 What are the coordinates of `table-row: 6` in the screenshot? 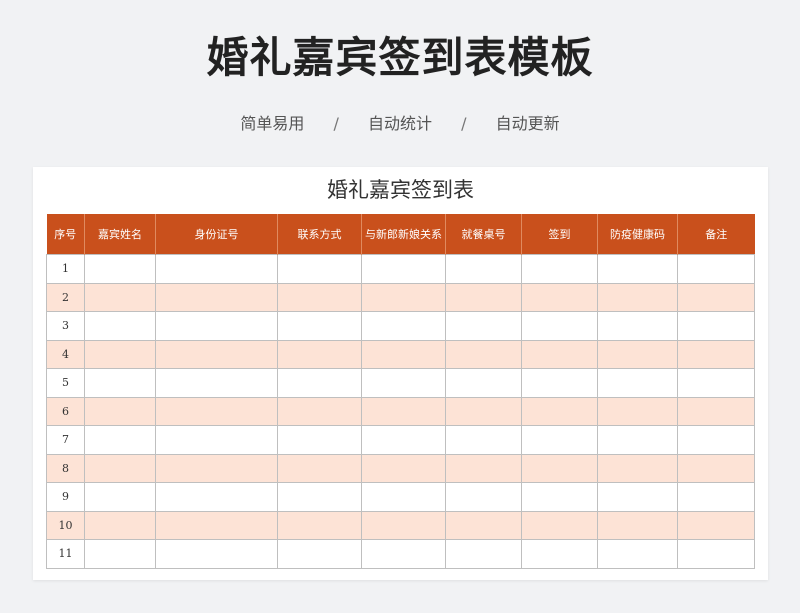 It's located at (400, 411).